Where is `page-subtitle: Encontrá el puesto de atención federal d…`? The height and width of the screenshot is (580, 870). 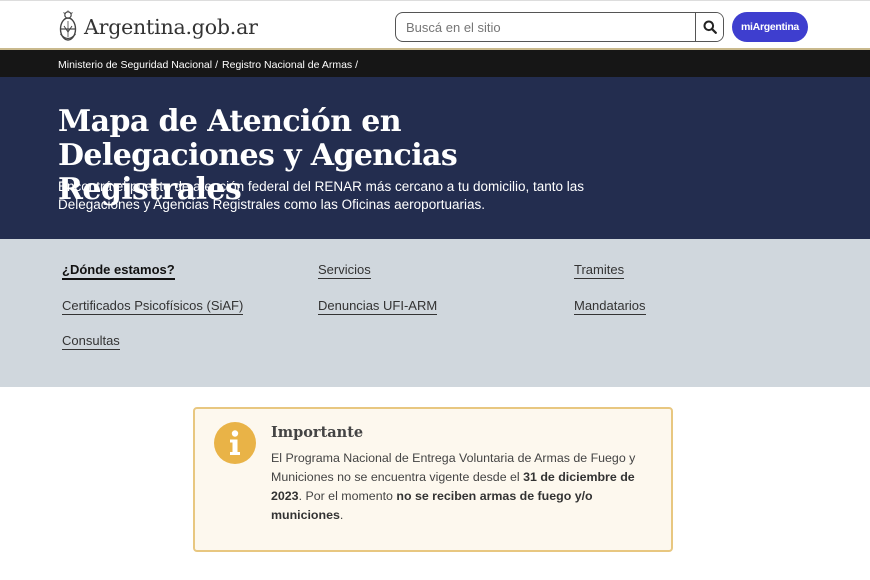 page-subtitle: Encontrá el puesto de atención federal d… is located at coordinates (321, 195).